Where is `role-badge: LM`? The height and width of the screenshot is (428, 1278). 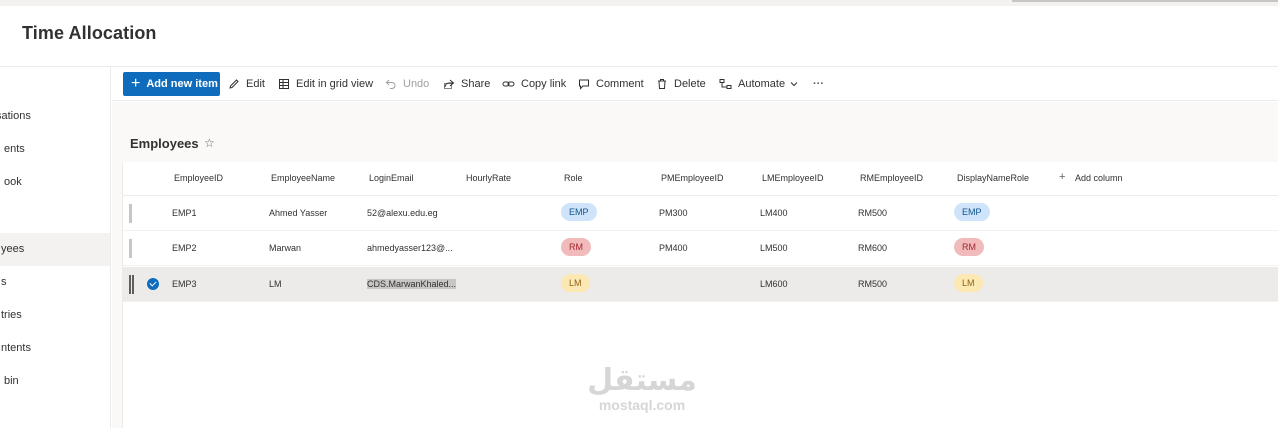 role-badge: LM is located at coordinates (575, 283).